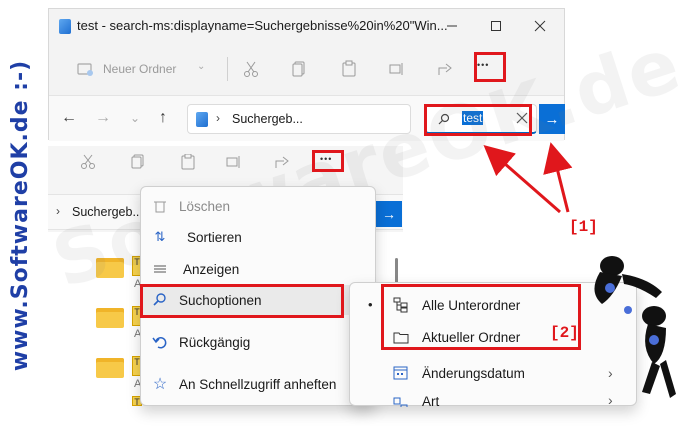  What do you see at coordinates (528, 178) in the screenshot?
I see `annotation-arrows` at bounding box center [528, 178].